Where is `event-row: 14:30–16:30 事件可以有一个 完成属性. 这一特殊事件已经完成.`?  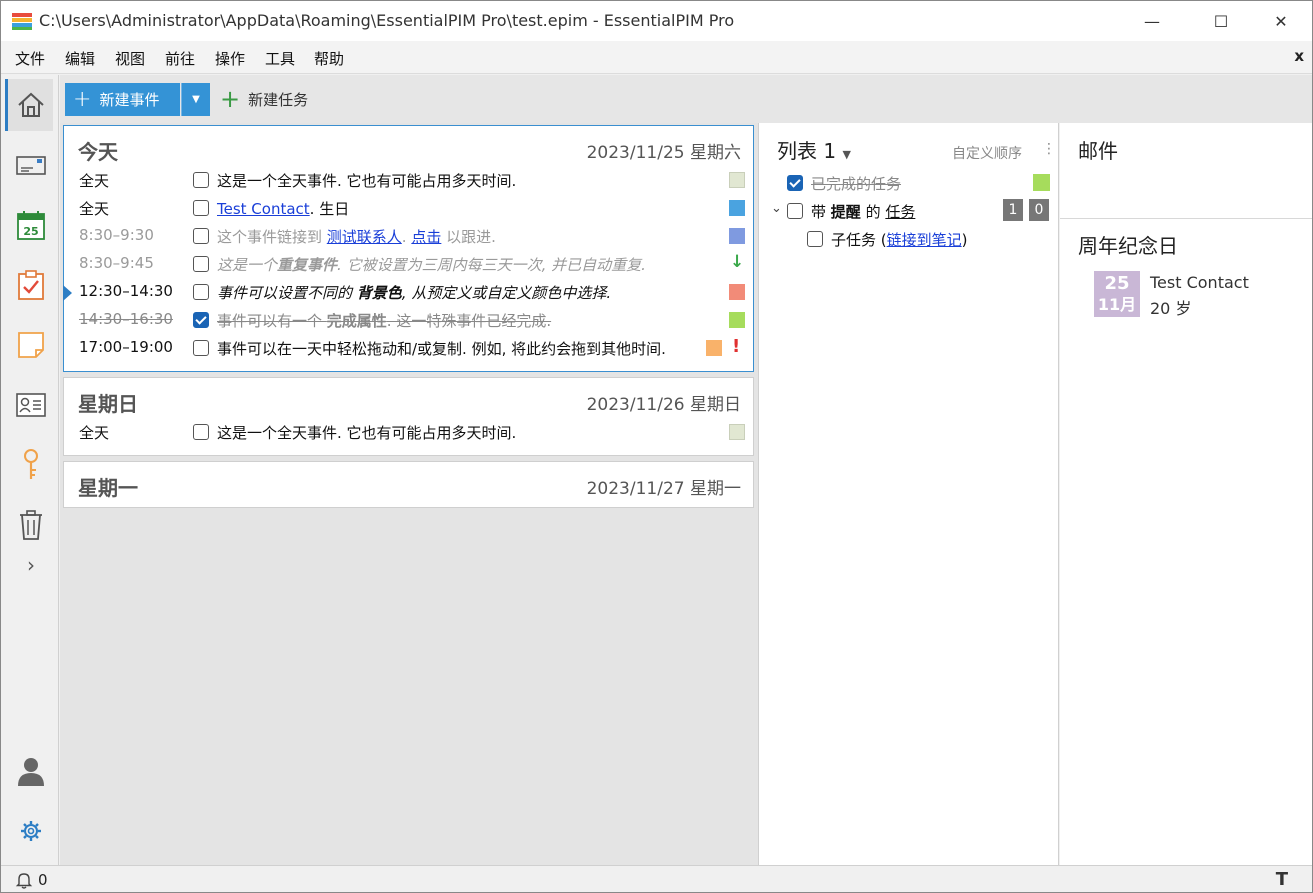 event-row: 14:30–16:30 事件可以有一个 完成属性. 这一特殊事件已经完成. is located at coordinates (408, 320).